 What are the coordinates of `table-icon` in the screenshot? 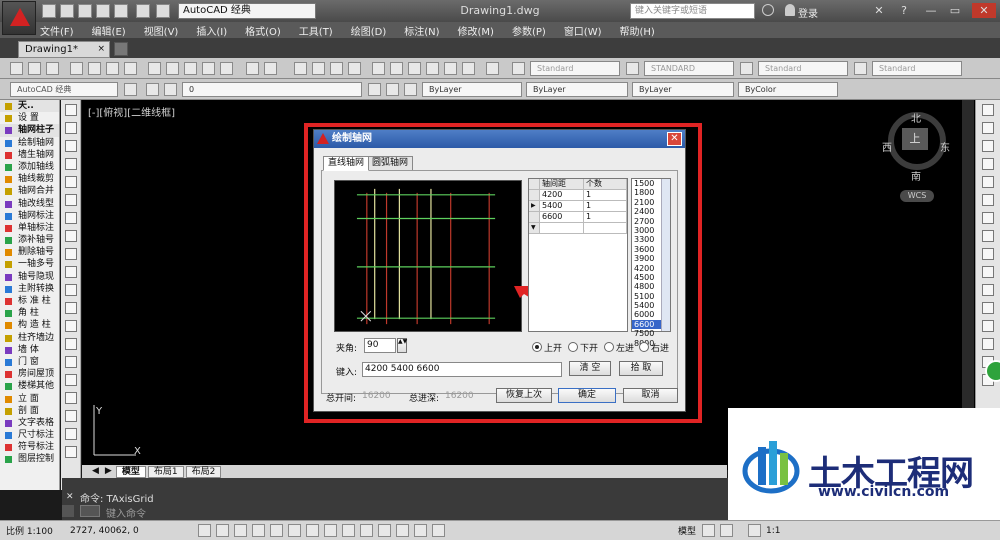 It's located at (70, 416).